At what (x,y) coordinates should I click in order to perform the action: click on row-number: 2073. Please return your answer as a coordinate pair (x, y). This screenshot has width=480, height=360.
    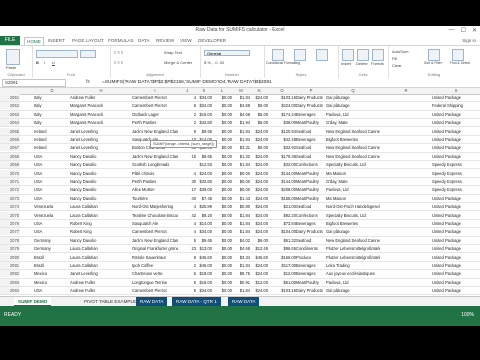
    Looking at the image, I should click on (10, 198).